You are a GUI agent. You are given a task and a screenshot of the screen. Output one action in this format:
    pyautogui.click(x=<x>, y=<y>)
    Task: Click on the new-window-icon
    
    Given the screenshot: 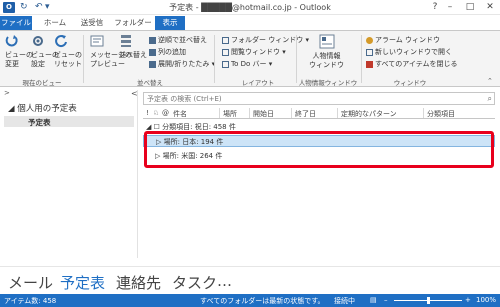 What is the action you would take?
    pyautogui.click(x=369, y=52)
    